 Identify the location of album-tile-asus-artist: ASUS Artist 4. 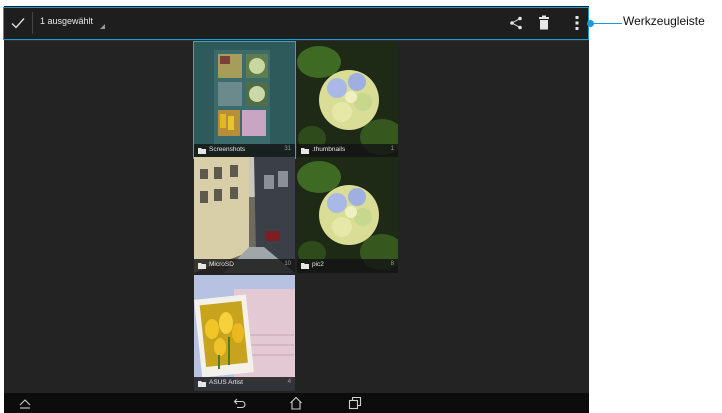
(244, 333).